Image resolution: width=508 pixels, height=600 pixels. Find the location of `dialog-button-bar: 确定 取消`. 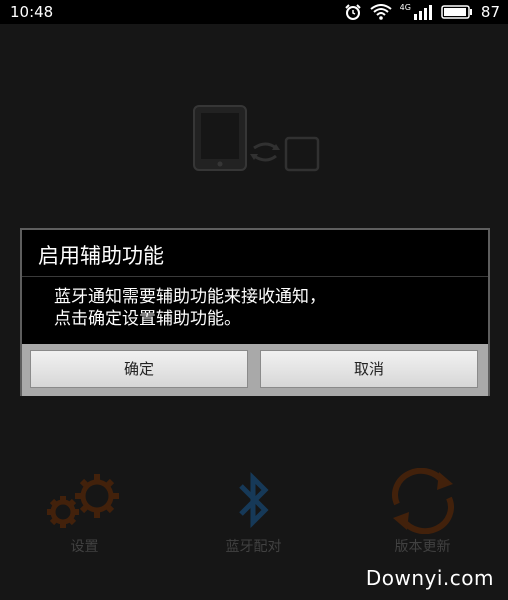

dialog-button-bar: 确定 取消 is located at coordinates (255, 370).